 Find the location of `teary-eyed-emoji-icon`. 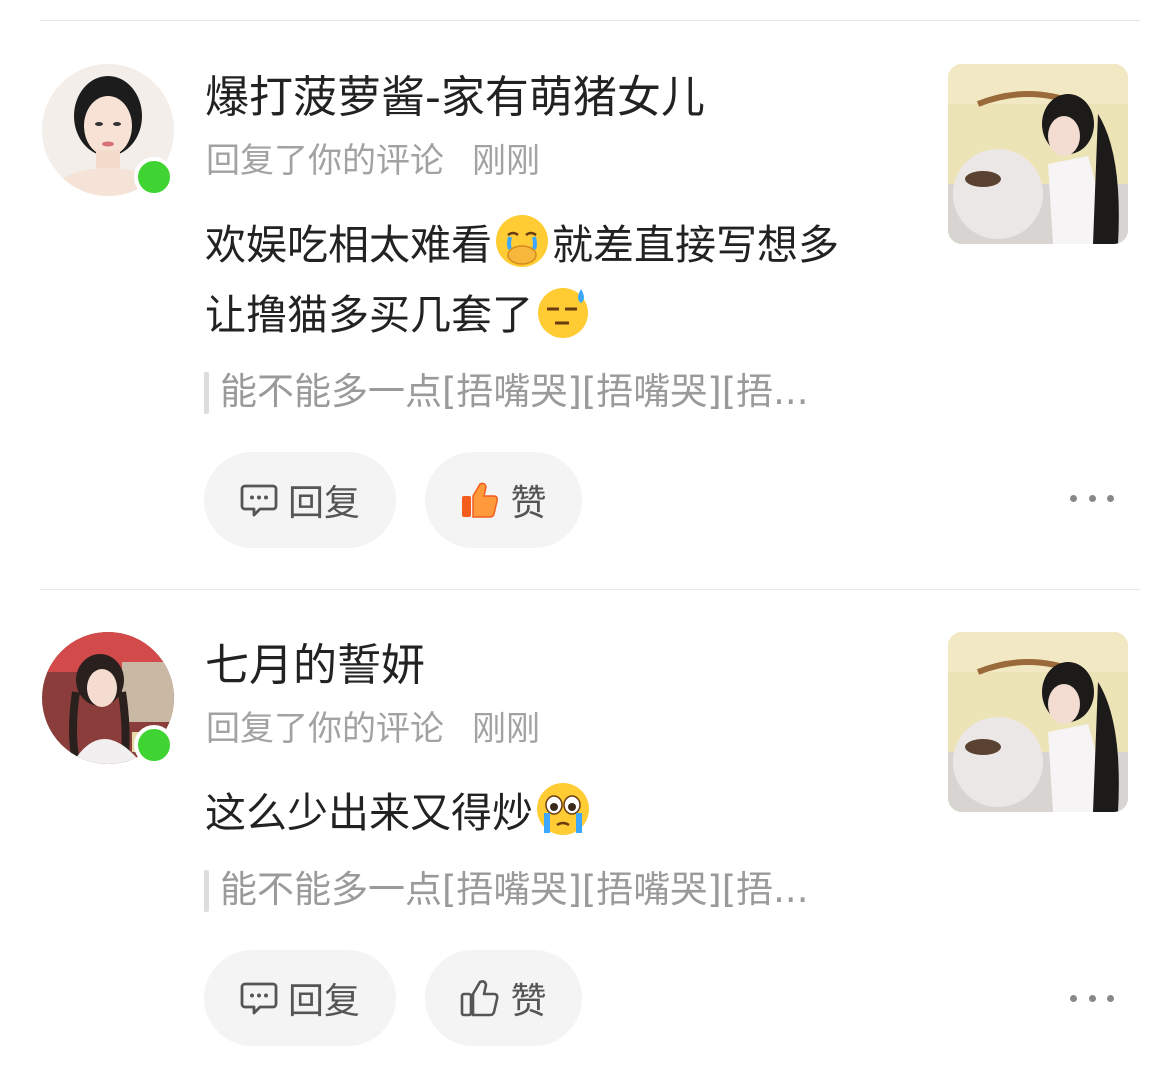

teary-eyed-emoji-icon is located at coordinates (563, 809).